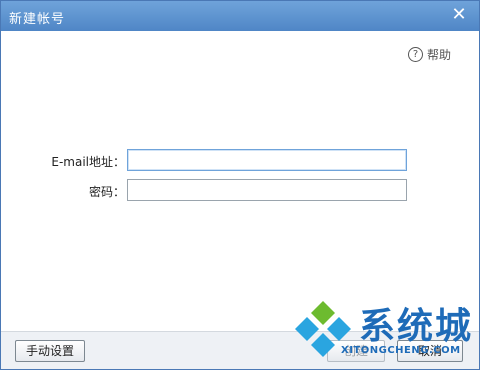 This screenshot has height=370, width=480. I want to click on title-bar: 新建帐号 ✕, so click(240, 16).